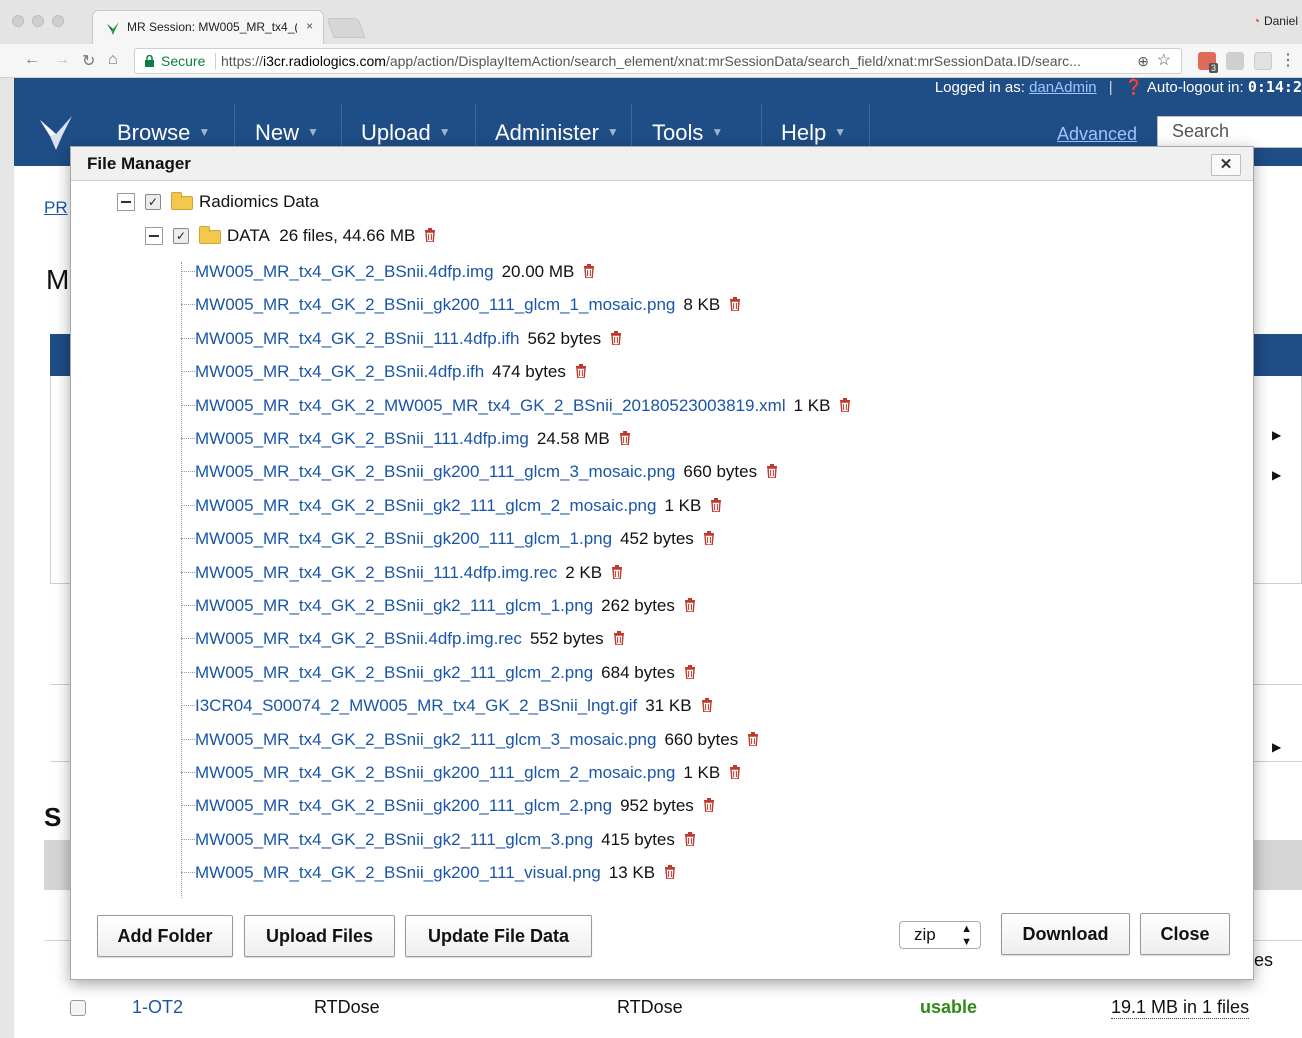  I want to click on file-link: MW005_MR_tx4_GK_2_BSnii.4dfp.img, so click(344, 271).